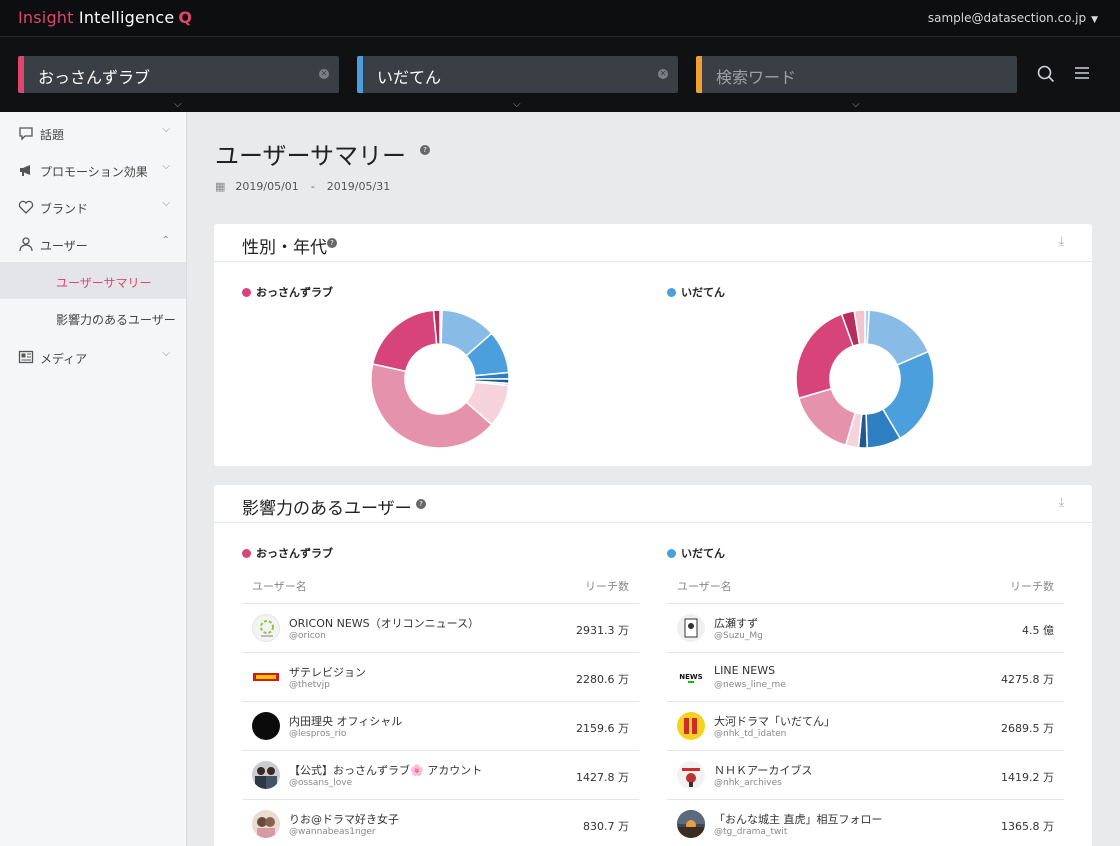 The width and height of the screenshot is (1120, 846). I want to click on chart-legend-1: おっさんずラブ, so click(287, 292).